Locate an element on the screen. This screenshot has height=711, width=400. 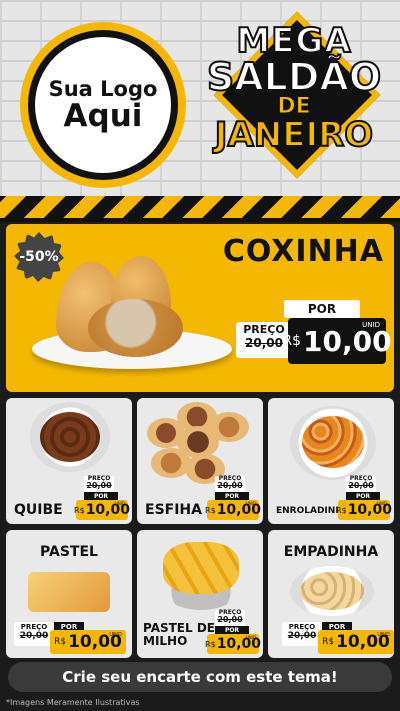
product-card-quibe: QUIBE PREÇO 20,00 POR R$ 10,00 UNID is located at coordinates (69, 461).